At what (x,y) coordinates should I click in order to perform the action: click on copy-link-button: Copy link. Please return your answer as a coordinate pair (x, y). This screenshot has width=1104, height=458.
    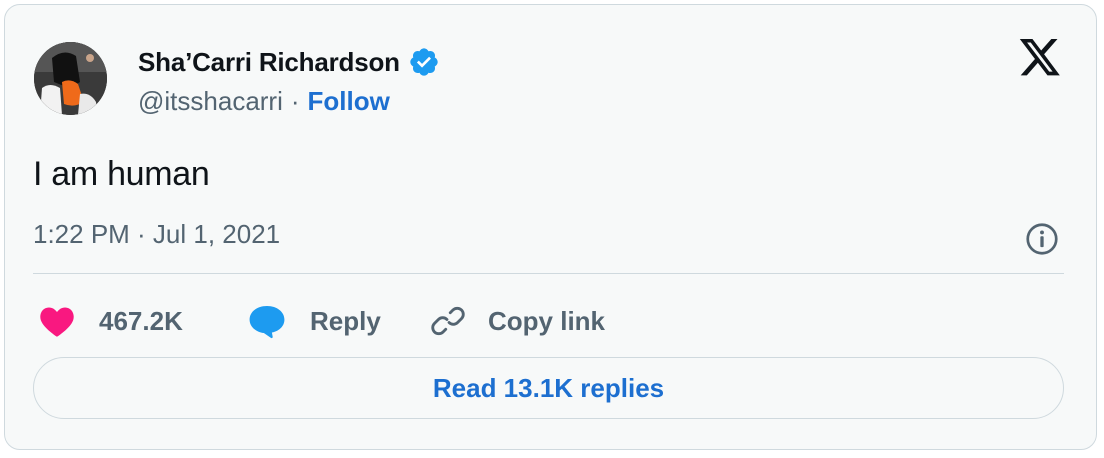
    Looking at the image, I should click on (517, 321).